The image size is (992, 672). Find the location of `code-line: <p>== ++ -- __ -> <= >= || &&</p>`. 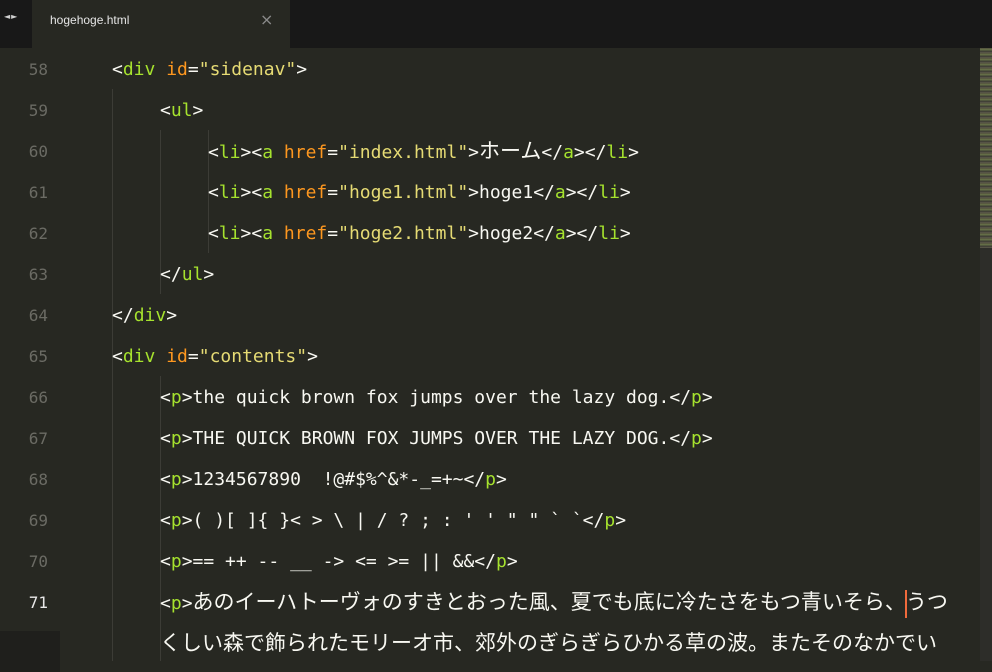

code-line: <p>== ++ -- __ -> <= >= || &&</p> is located at coordinates (339, 561).